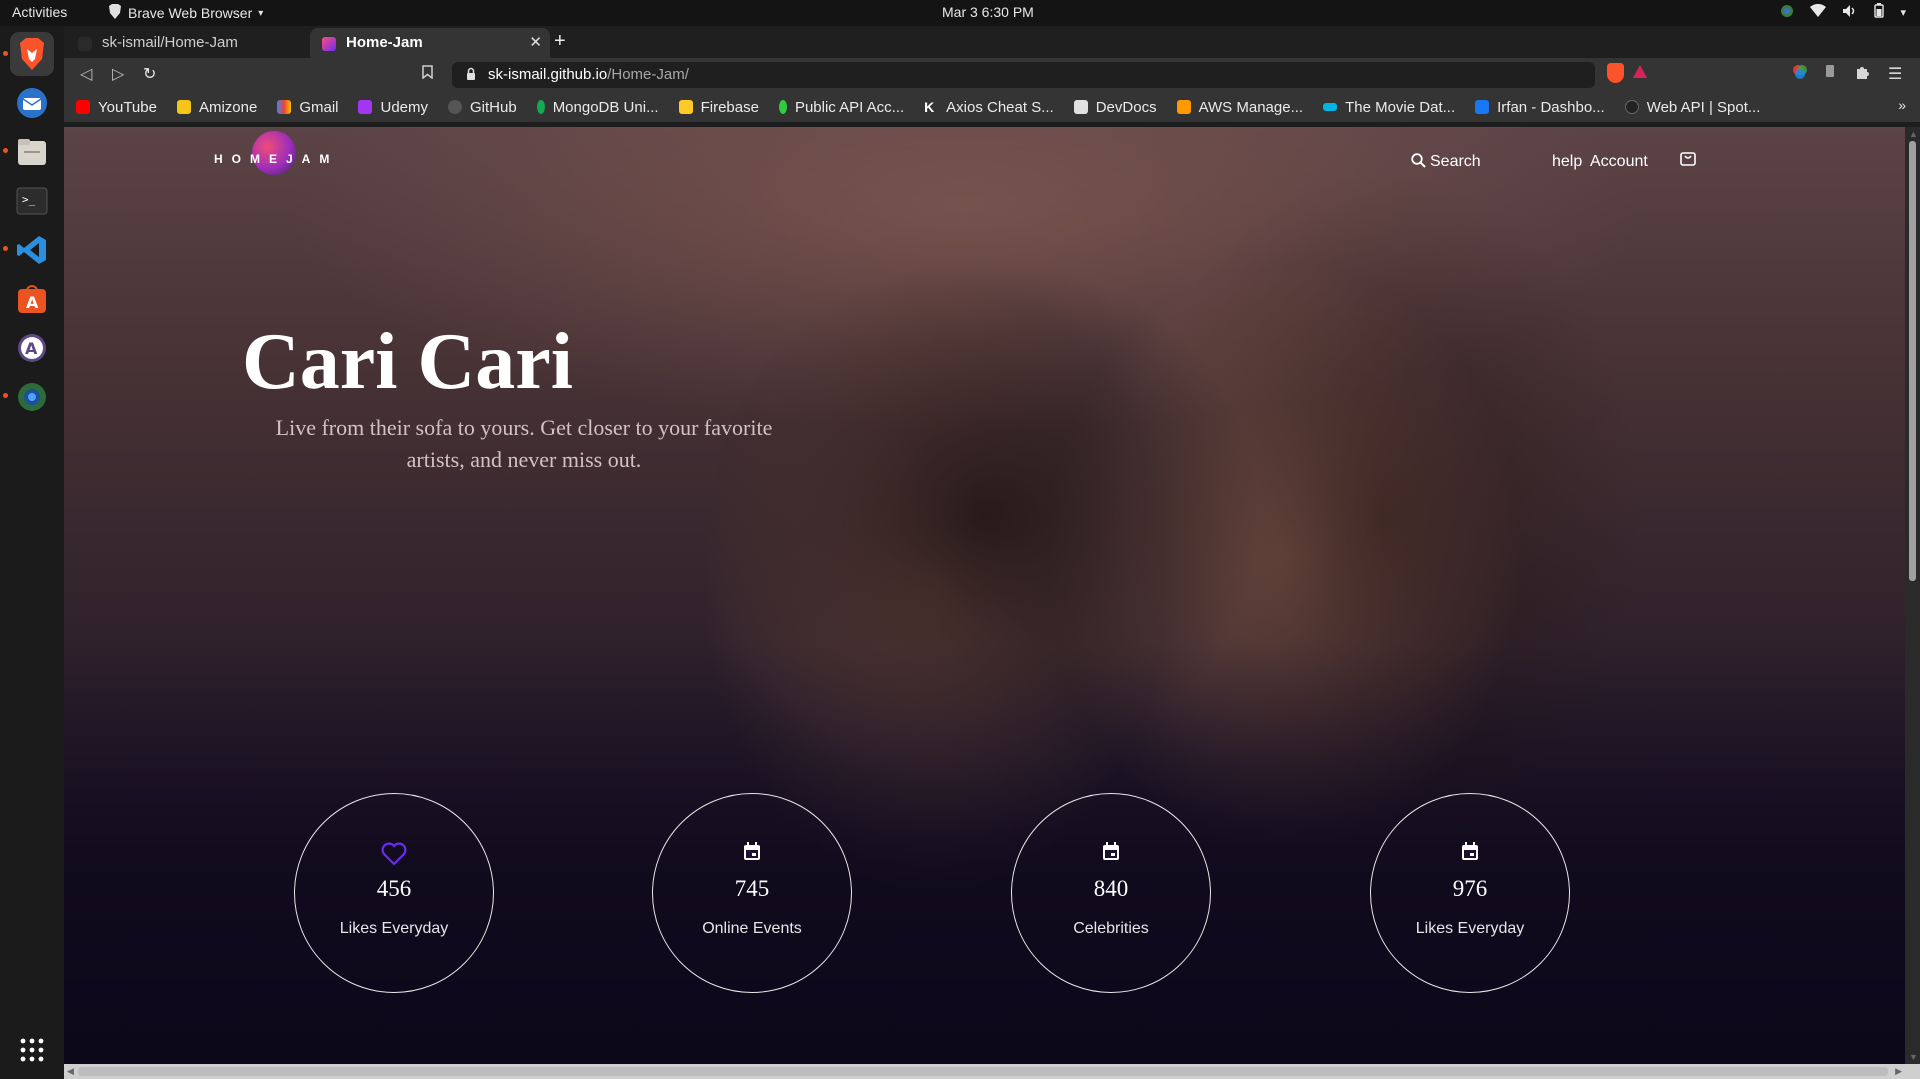 The image size is (1920, 1079). I want to click on bookmark-udemy: Udemy, so click(393, 107).